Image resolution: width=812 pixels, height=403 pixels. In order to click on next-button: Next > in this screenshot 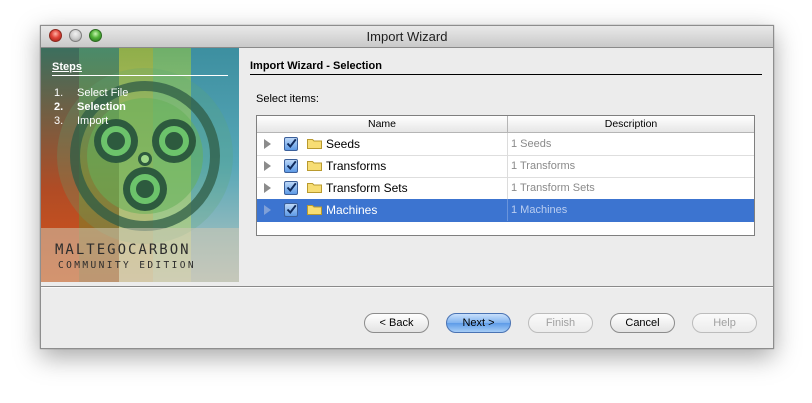, I will do `click(478, 323)`.